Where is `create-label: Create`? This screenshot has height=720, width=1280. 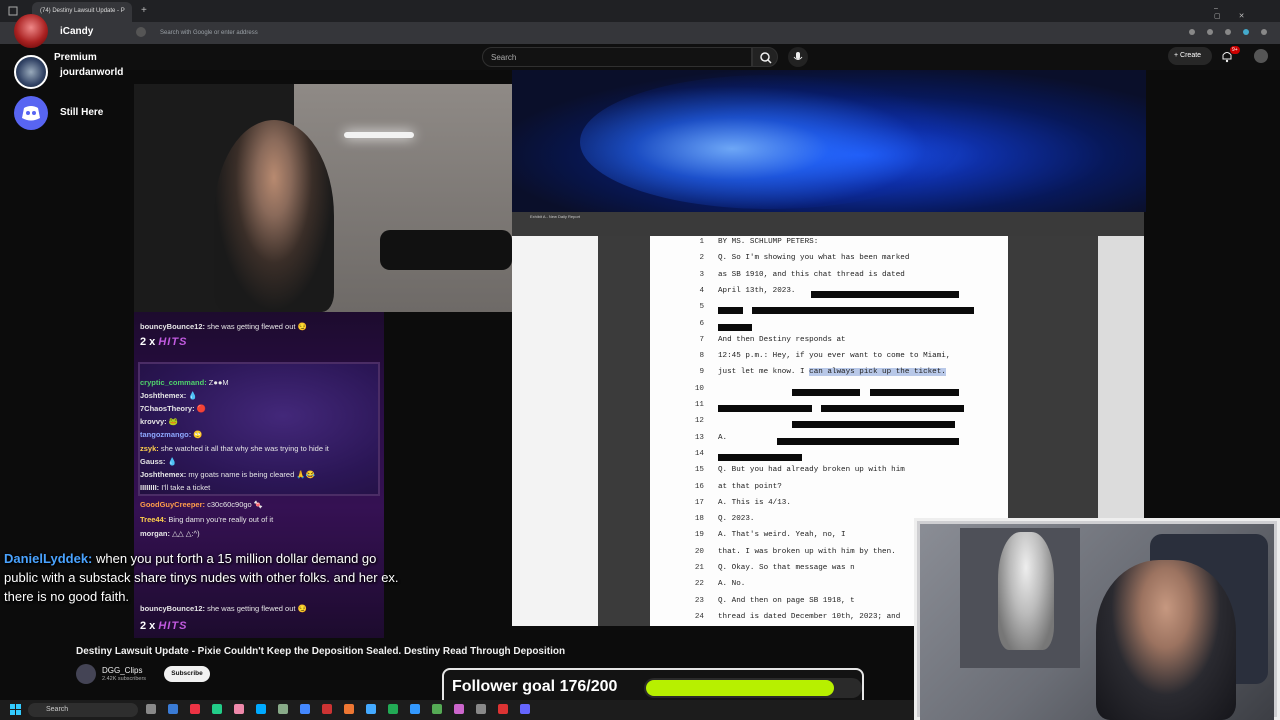 create-label: Create is located at coordinates (1191, 55).